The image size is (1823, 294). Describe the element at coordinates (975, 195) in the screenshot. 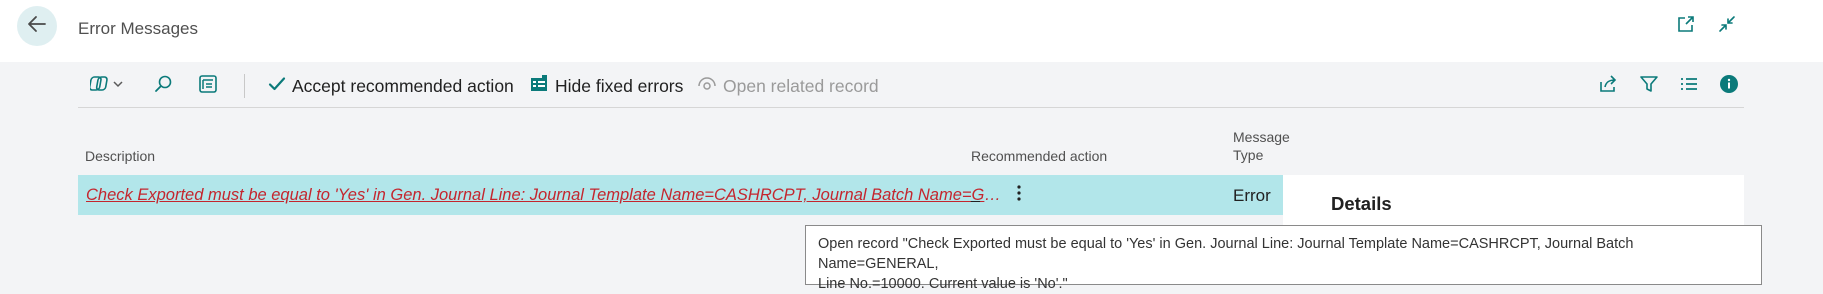

I see `row-recommended-action: _` at that location.